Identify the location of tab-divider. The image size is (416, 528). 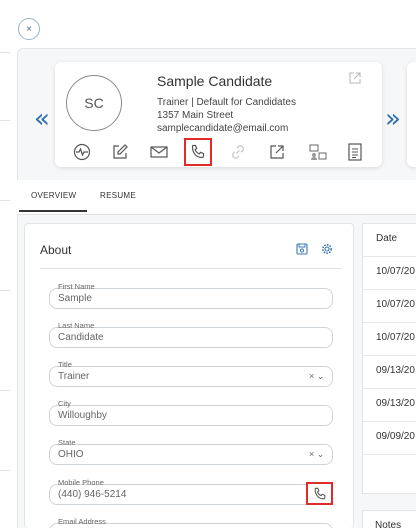
(216, 214).